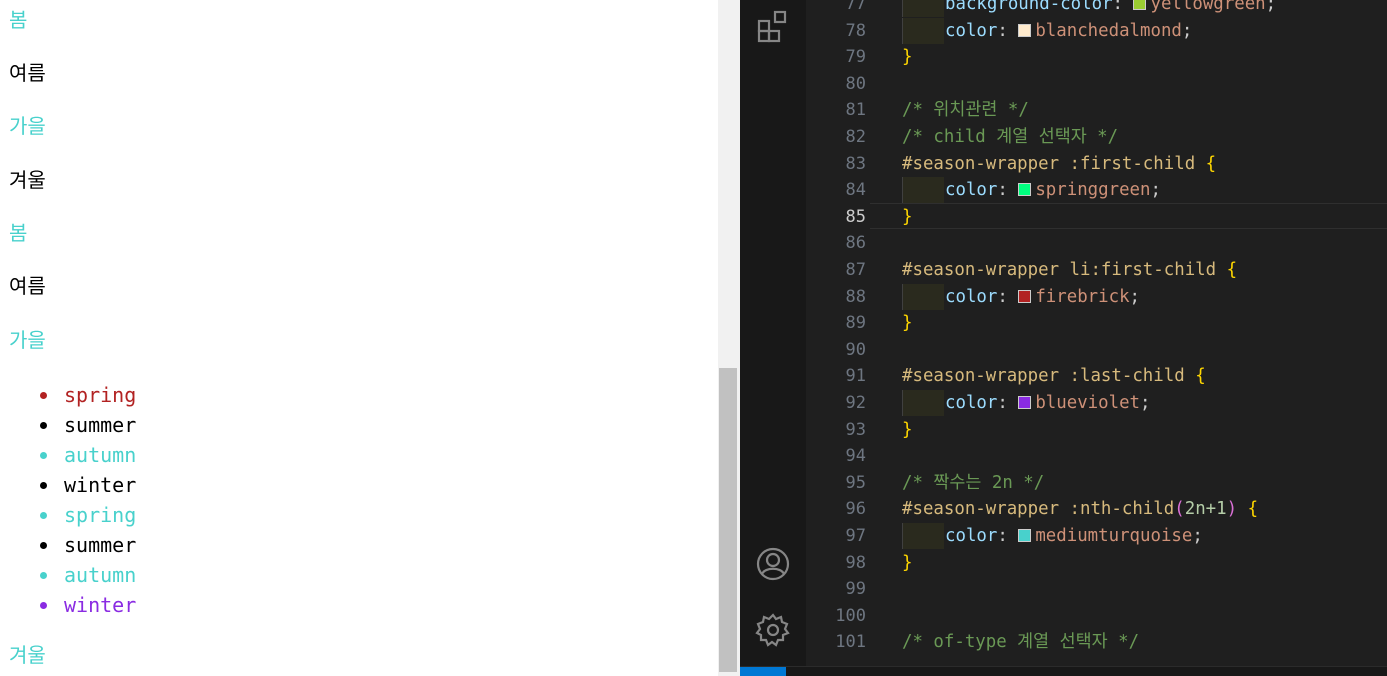 The width and height of the screenshot is (1387, 676). What do you see at coordinates (855, 483) in the screenshot?
I see `line-number: 95` at bounding box center [855, 483].